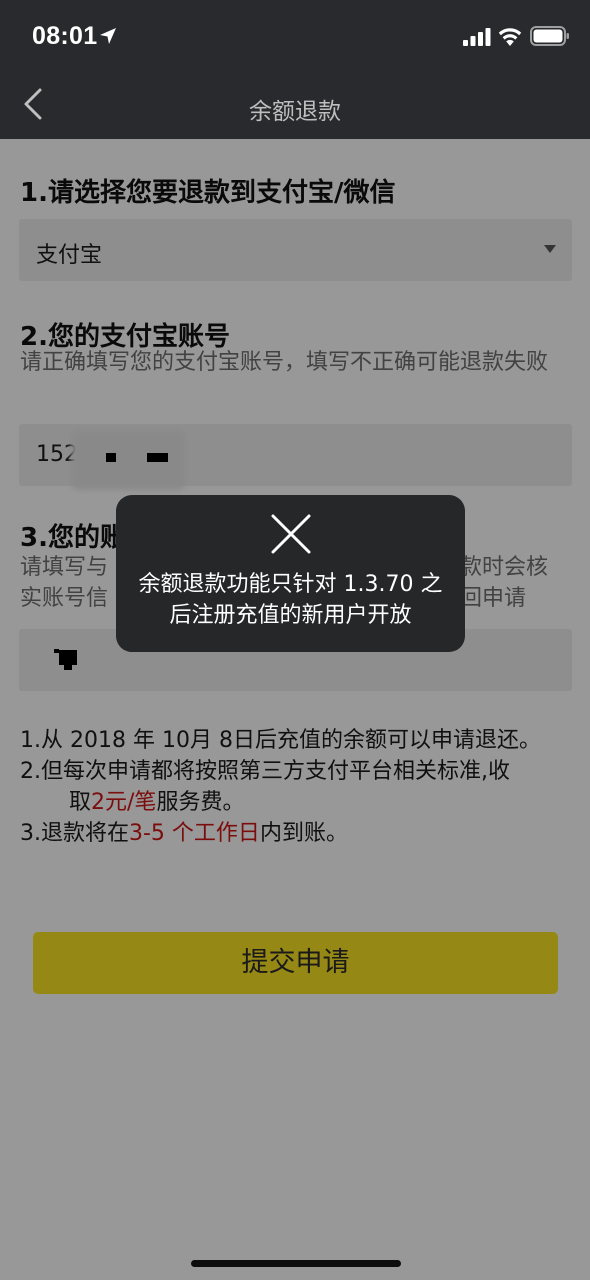  I want to click on wifi-icon, so click(510, 37).